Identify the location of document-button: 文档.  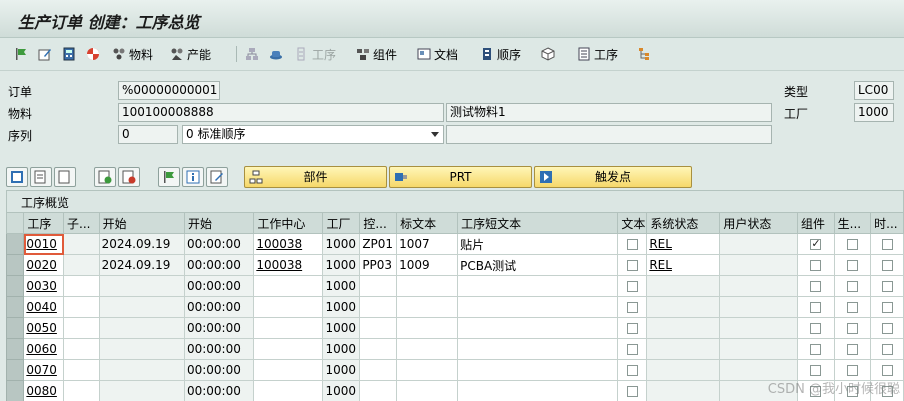
(437, 54).